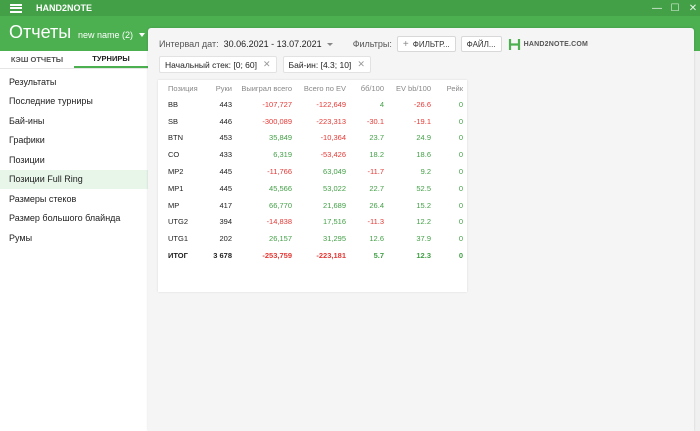 This screenshot has height=431, width=700. Describe the element at coordinates (333, 155) in the screenshot. I see `table-cell-ev: -53,426` at that location.